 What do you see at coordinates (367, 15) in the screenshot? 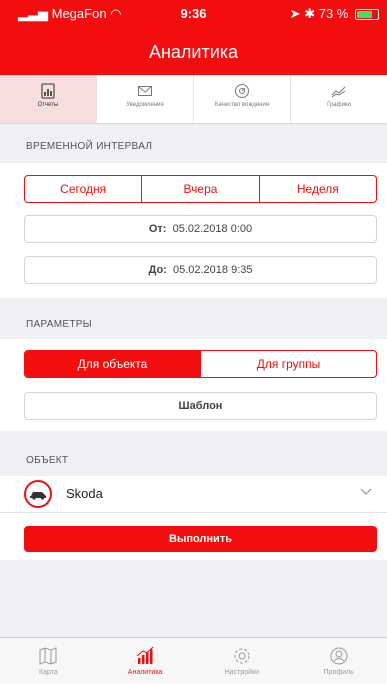
I see `battery-icon` at bounding box center [367, 15].